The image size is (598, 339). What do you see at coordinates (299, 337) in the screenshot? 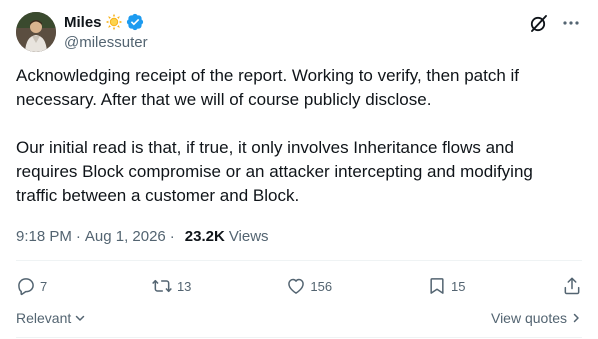
I see `bottom-divider` at bounding box center [299, 337].